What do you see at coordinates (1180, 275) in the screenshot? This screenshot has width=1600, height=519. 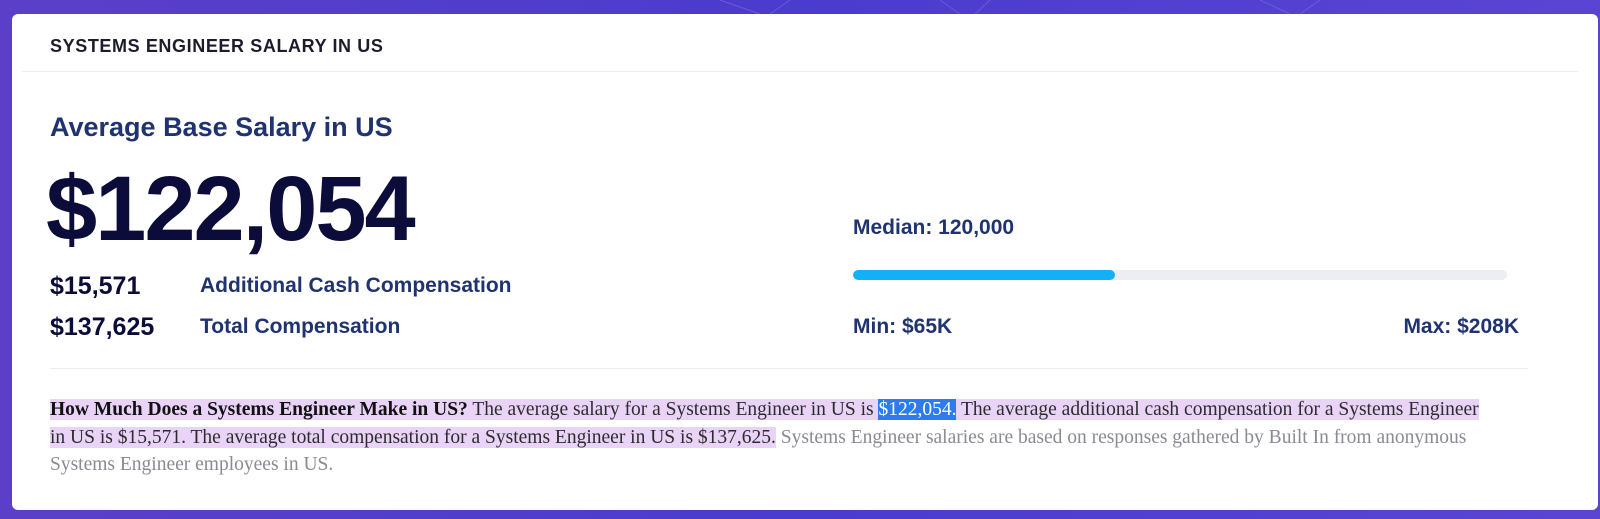 I see `salary-range-bar` at bounding box center [1180, 275].